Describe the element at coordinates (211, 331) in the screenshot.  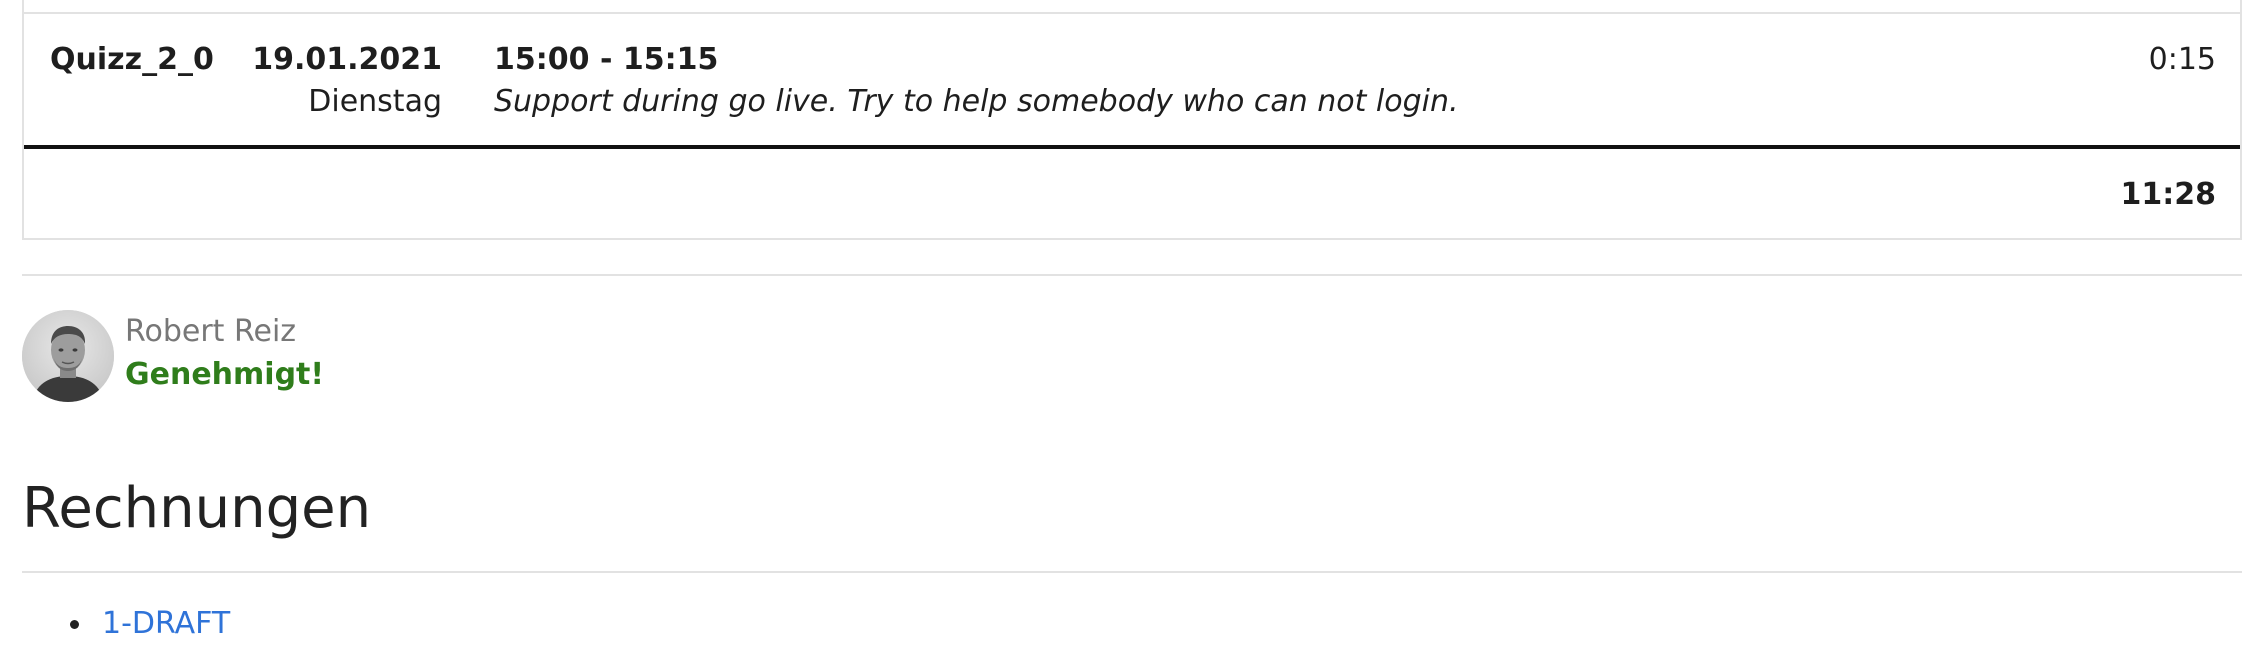
I see `approver-name: Robert Reiz` at that location.